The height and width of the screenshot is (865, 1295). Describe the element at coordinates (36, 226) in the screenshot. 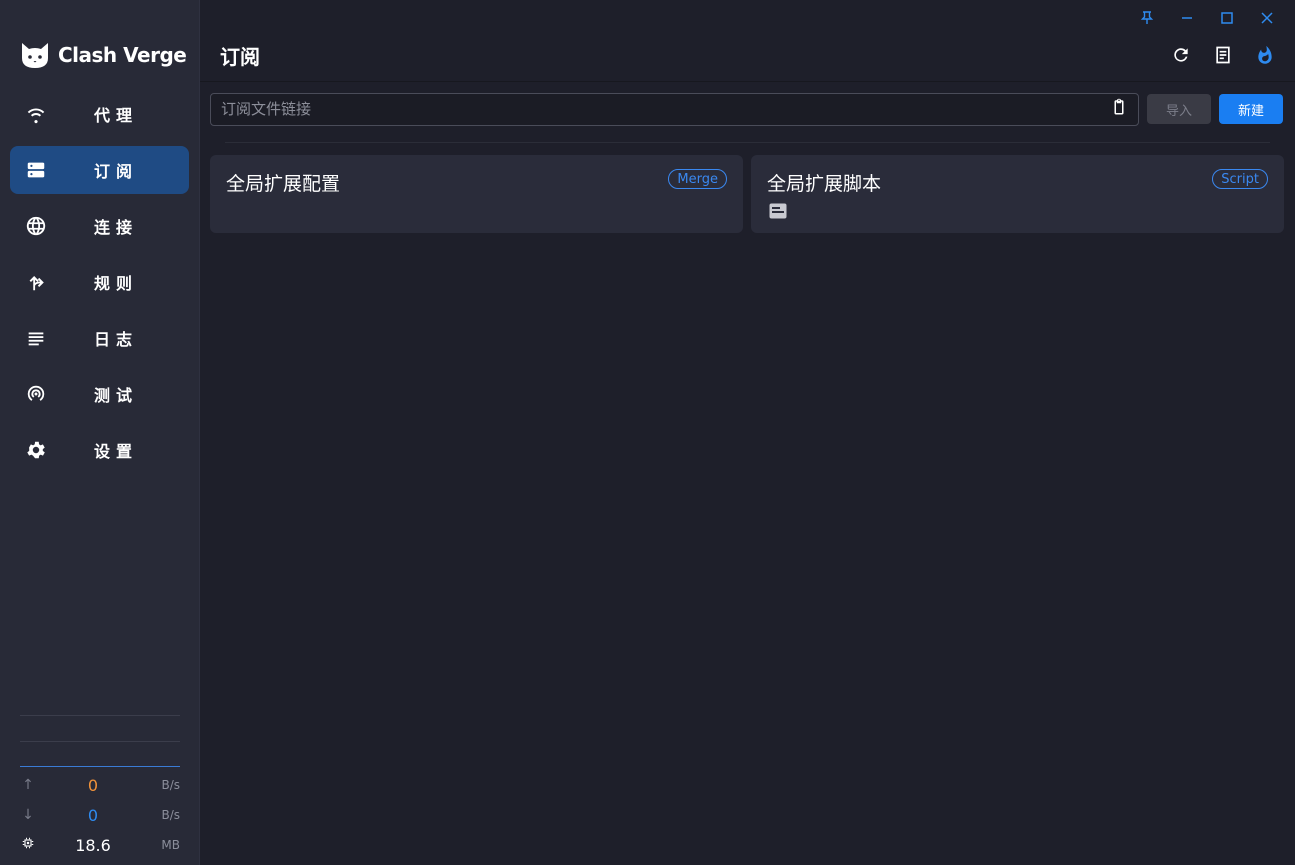

I see `globe-icon` at that location.